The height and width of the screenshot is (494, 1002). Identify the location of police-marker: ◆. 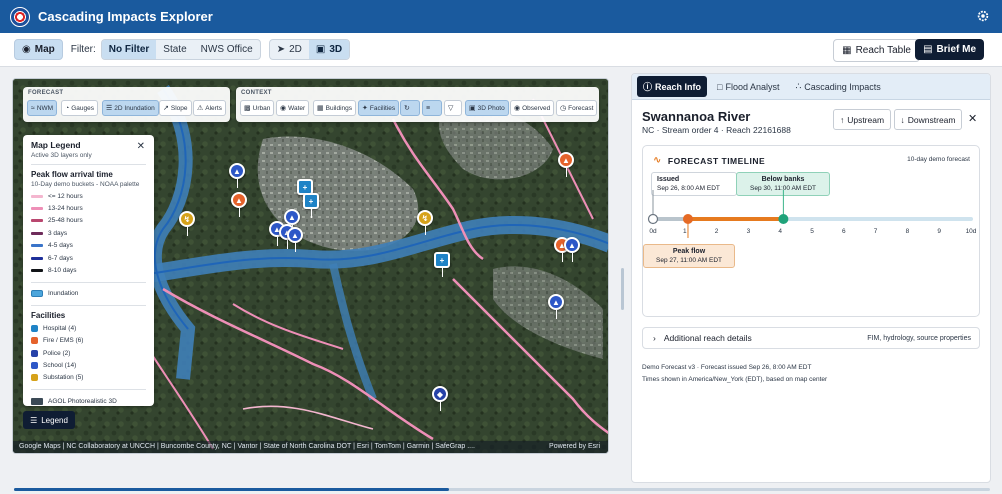
(440, 398).